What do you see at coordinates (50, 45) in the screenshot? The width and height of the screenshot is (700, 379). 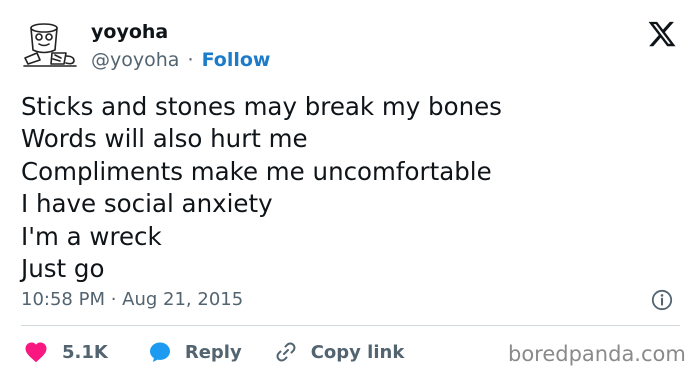 I see `doodle-avatar-icon` at bounding box center [50, 45].